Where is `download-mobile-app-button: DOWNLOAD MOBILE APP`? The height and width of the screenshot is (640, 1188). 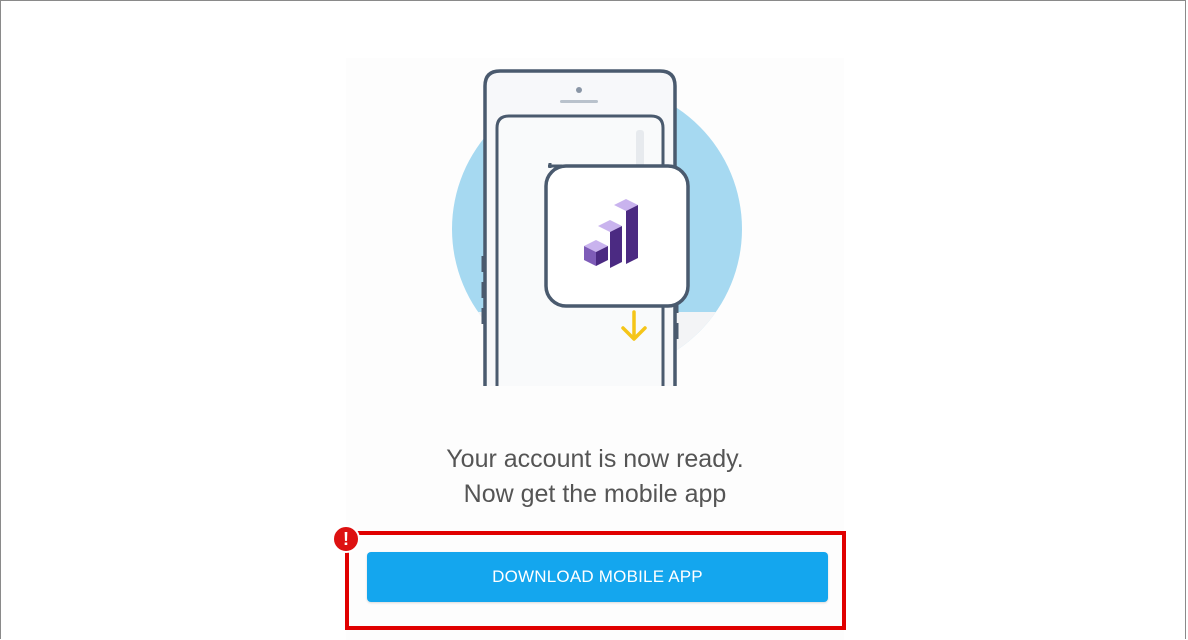
download-mobile-app-button: DOWNLOAD MOBILE APP is located at coordinates (597, 577).